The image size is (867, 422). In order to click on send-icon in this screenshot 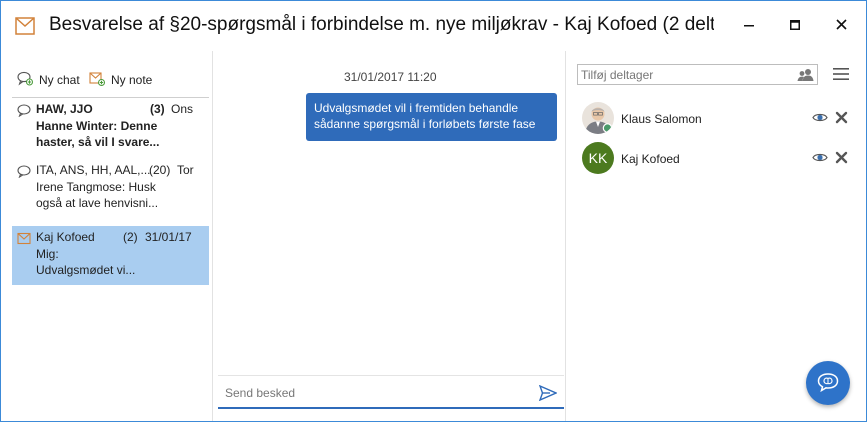, I will do `click(548, 393)`.